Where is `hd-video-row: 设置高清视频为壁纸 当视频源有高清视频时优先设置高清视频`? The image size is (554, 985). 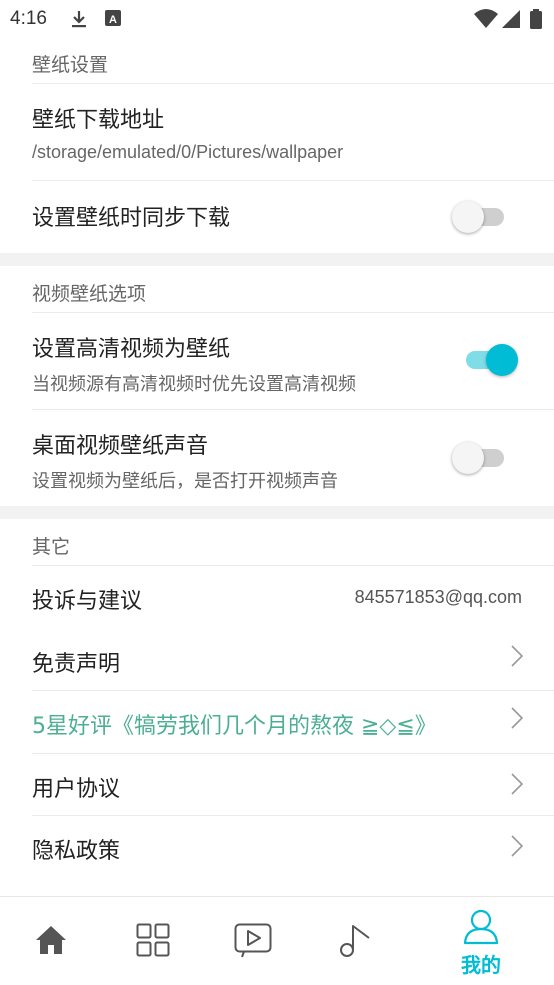 hd-video-row: 设置高清视频为壁纸 当视频源有高清视频时优先设置高清视频 is located at coordinates (277, 361).